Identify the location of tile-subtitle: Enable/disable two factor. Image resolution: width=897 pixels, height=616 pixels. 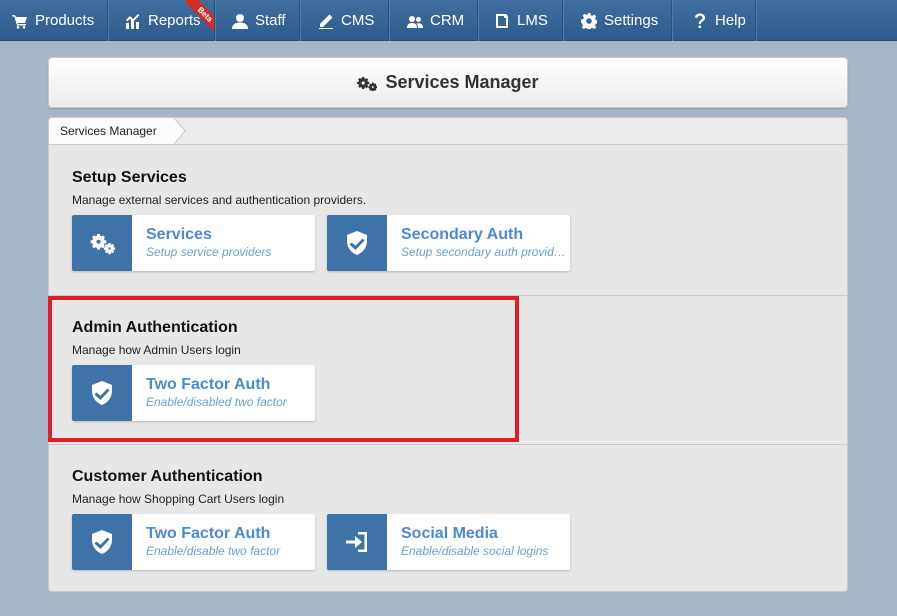
(213, 551).